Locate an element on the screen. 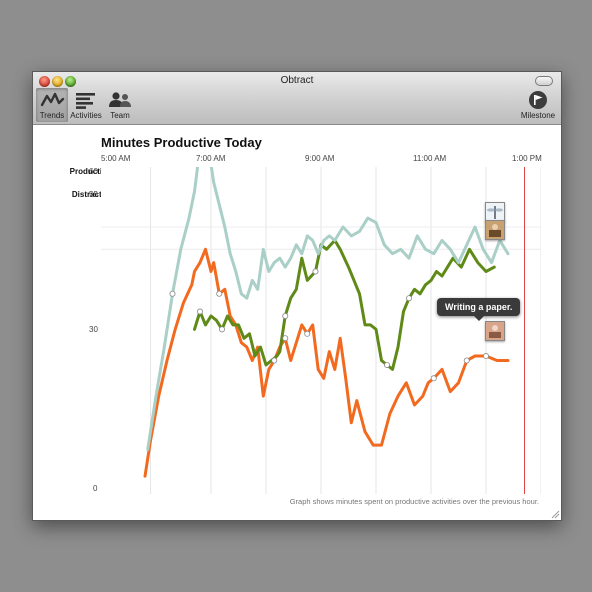  activities-tab: Activities is located at coordinates (86, 105).